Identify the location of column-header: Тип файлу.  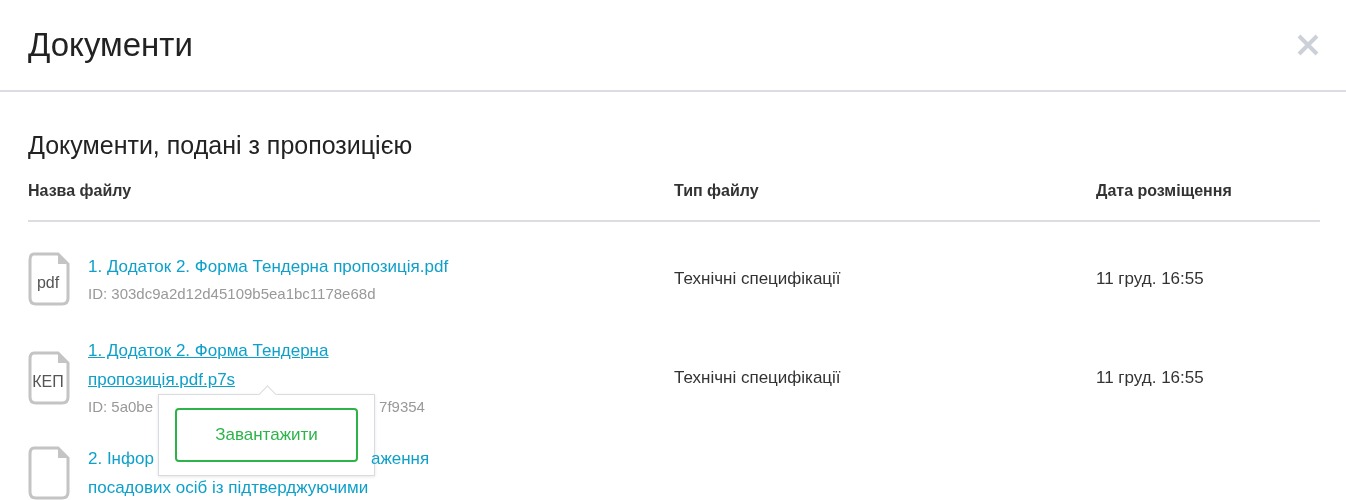
(717, 191).